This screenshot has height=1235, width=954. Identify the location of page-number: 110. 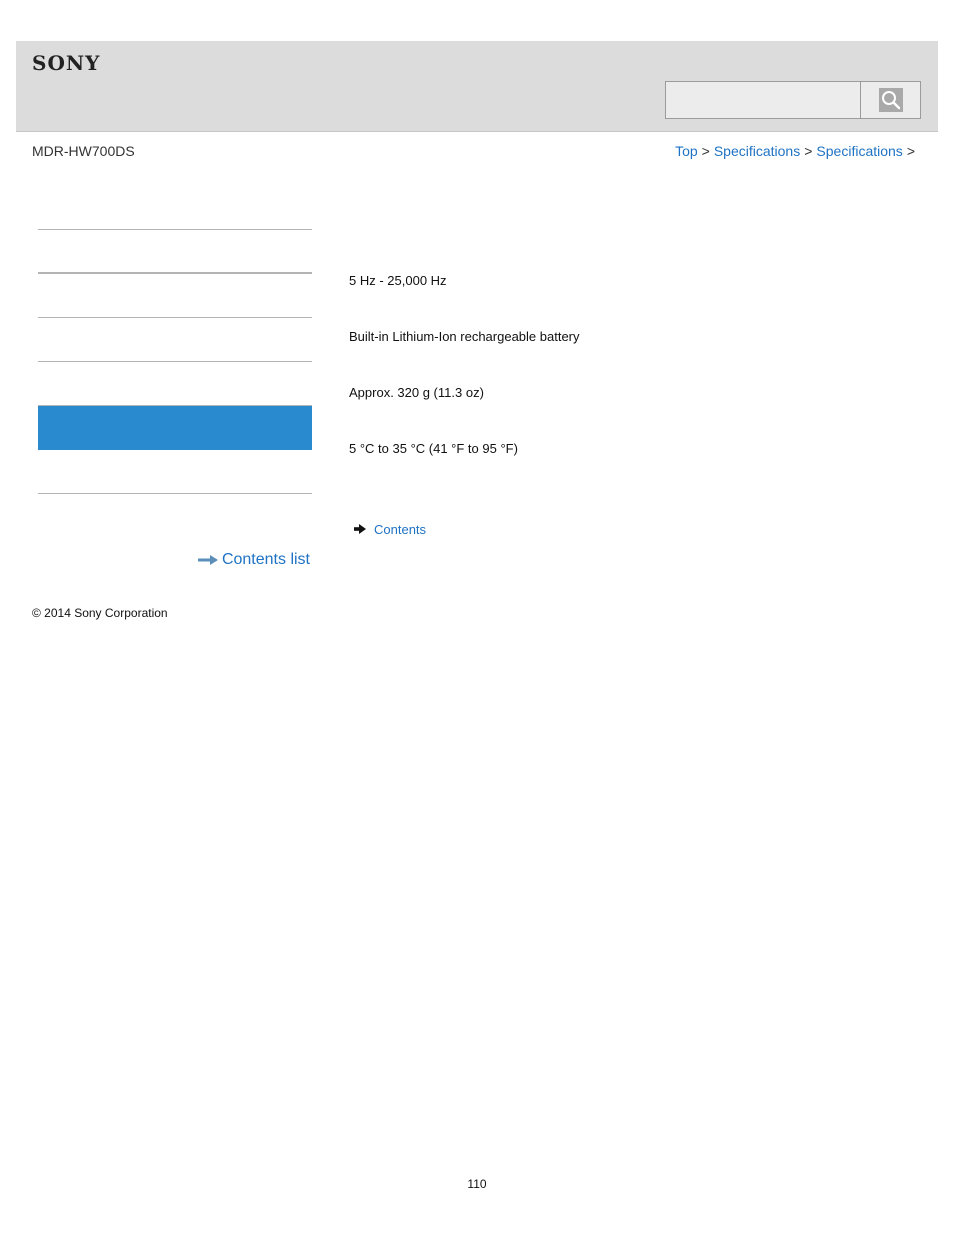
(477, 1184).